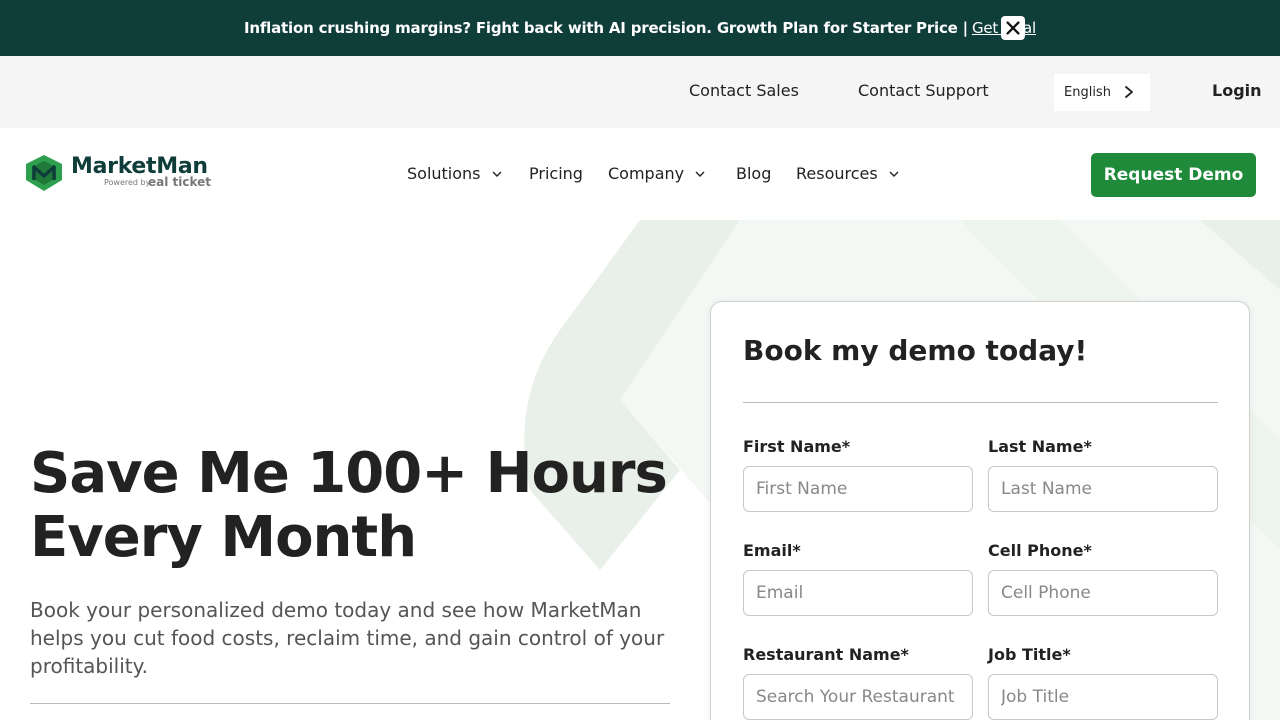  I want to click on nav-pricing: Pricing, so click(556, 173).